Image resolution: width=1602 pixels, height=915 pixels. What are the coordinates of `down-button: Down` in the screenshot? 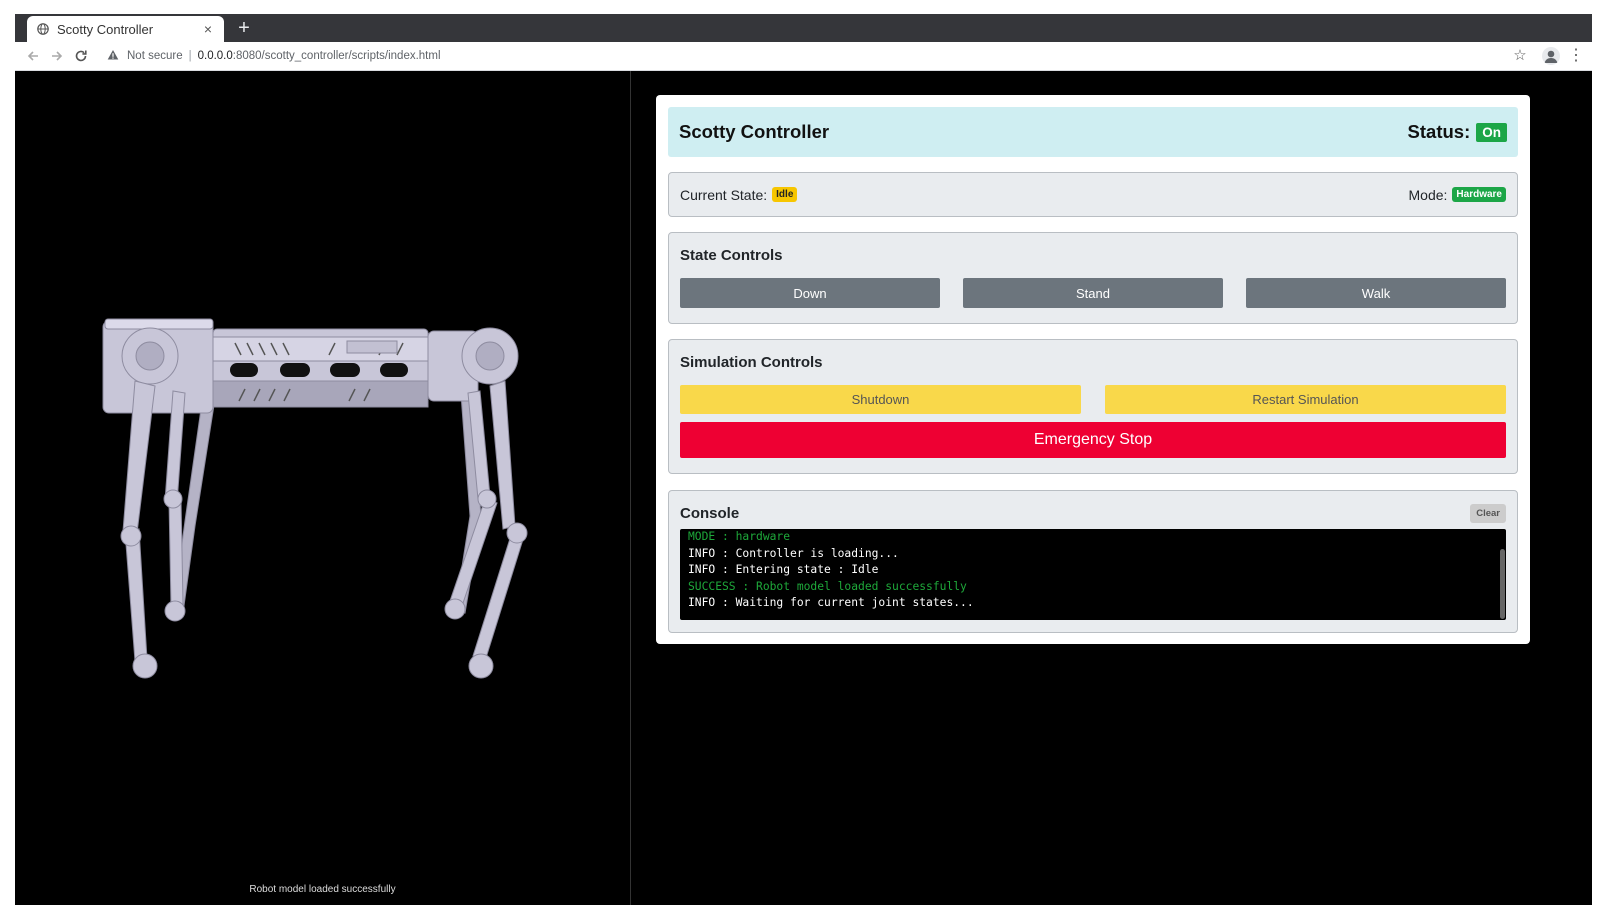 It's located at (810, 293).